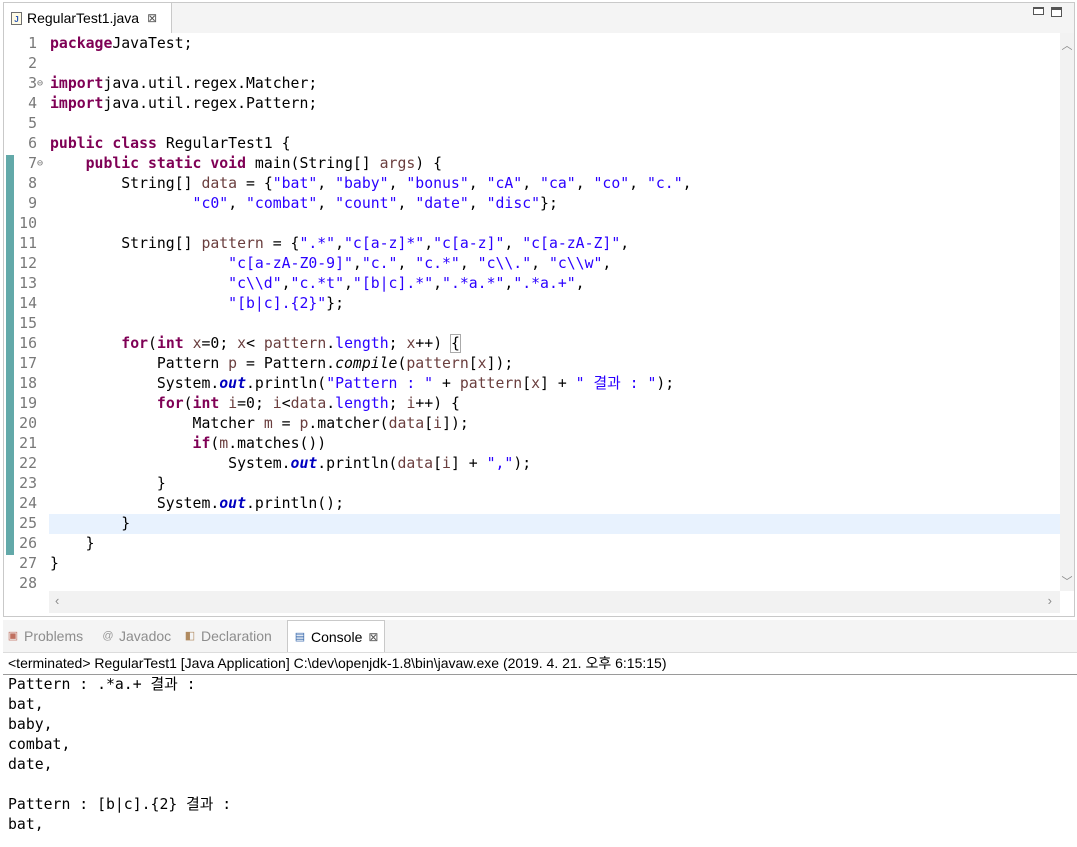  What do you see at coordinates (32, 83) in the screenshot?
I see `line-number: 3` at bounding box center [32, 83].